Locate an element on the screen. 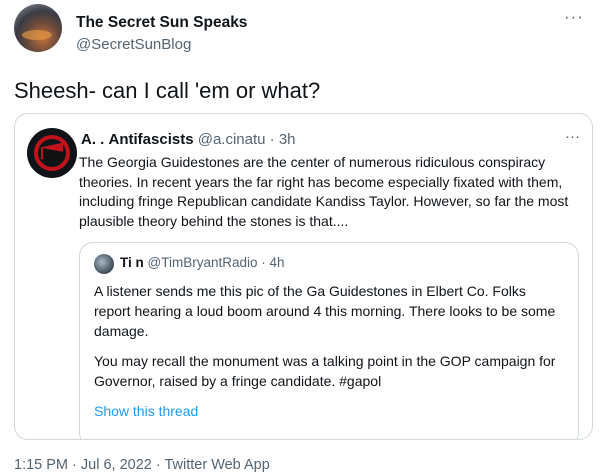 This screenshot has height=475, width=600. tweet-source: Twitter Web App is located at coordinates (216, 465).